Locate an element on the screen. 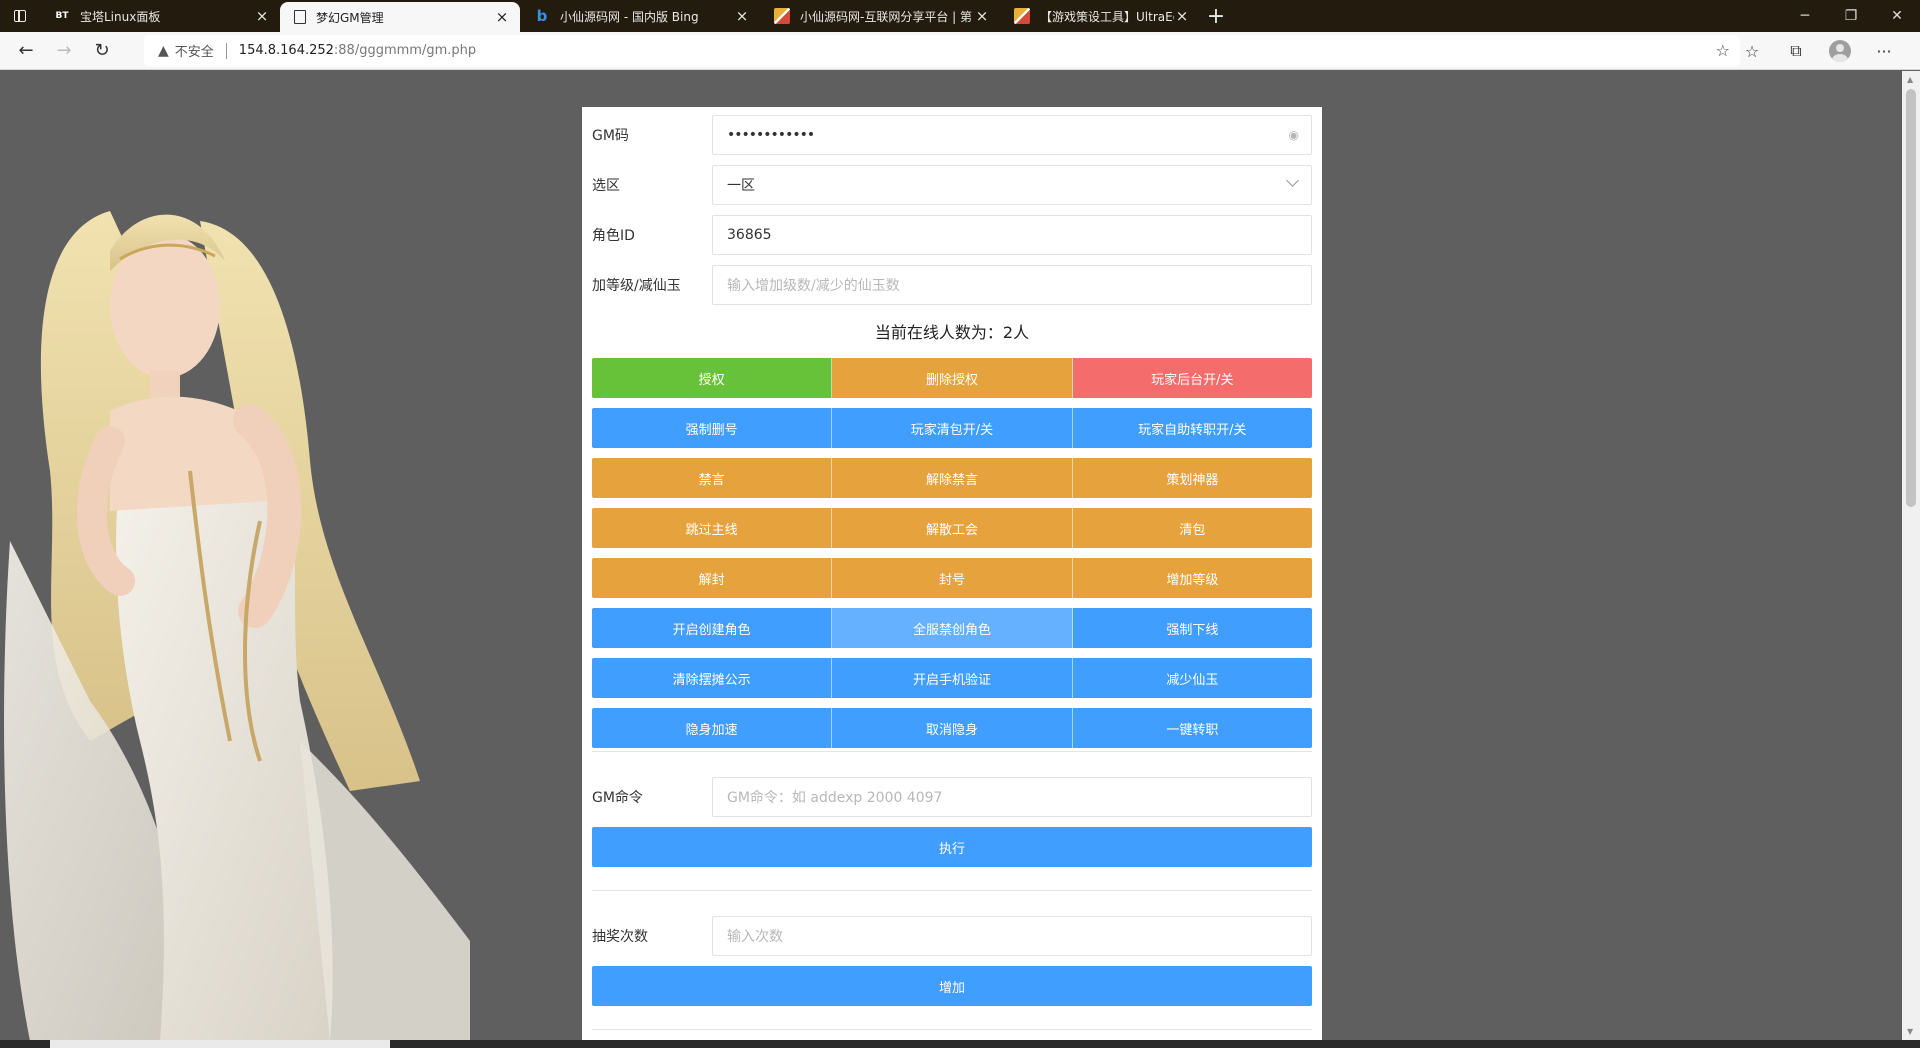  action-button: 解除禁言 is located at coordinates (952, 478).